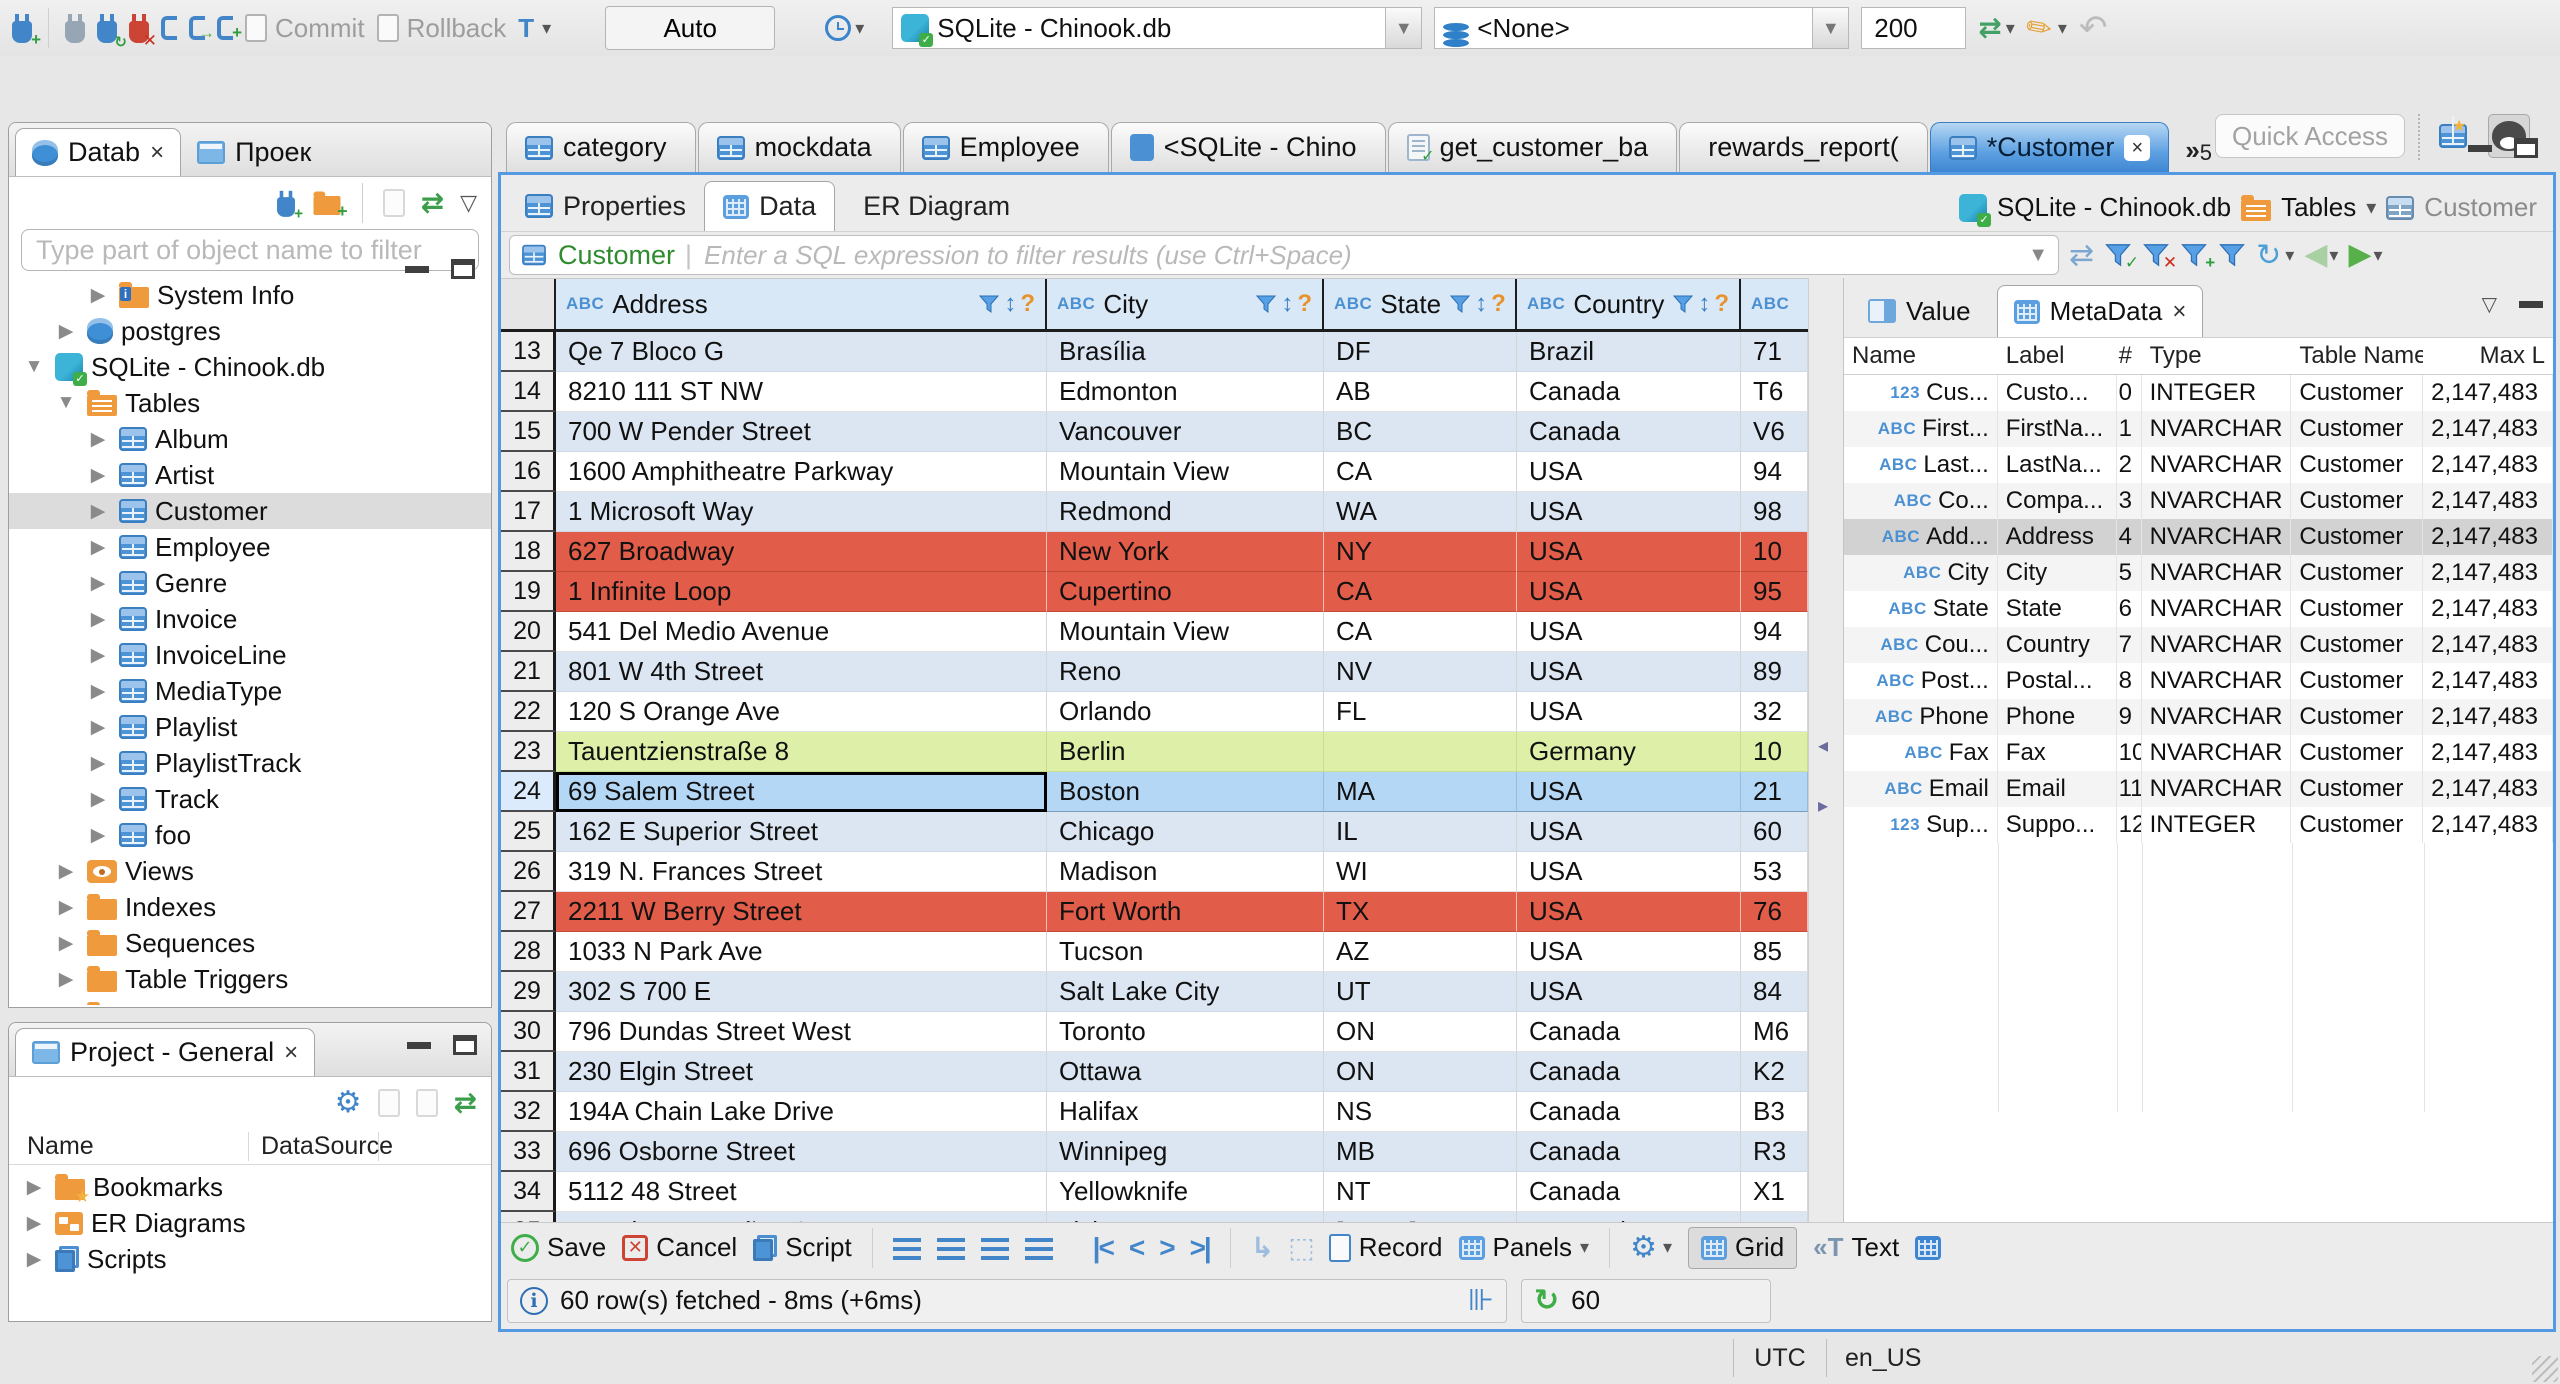  What do you see at coordinates (1185, 1217) in the screenshot?
I see `cell-city: Lisbon` at bounding box center [1185, 1217].